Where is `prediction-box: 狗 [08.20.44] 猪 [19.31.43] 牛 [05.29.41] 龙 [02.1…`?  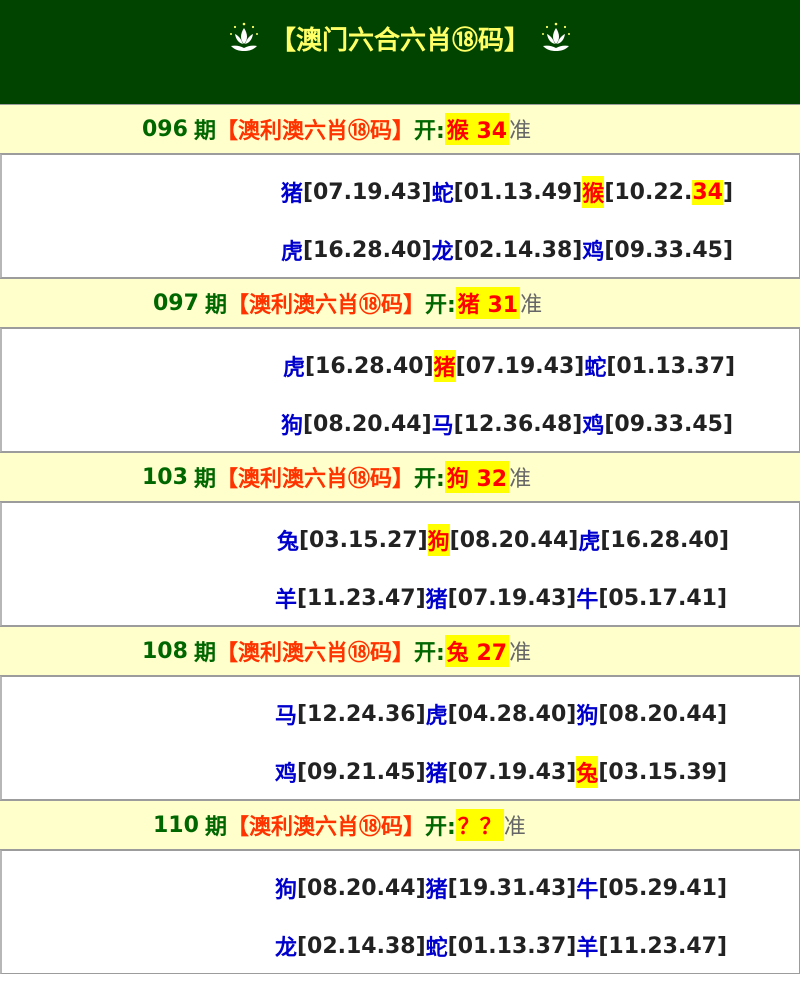 prediction-box: 狗 [08.20.44] 猪 [19.31.43] 牛 [05.29.41] 龙 [02.1… is located at coordinates (400, 912).